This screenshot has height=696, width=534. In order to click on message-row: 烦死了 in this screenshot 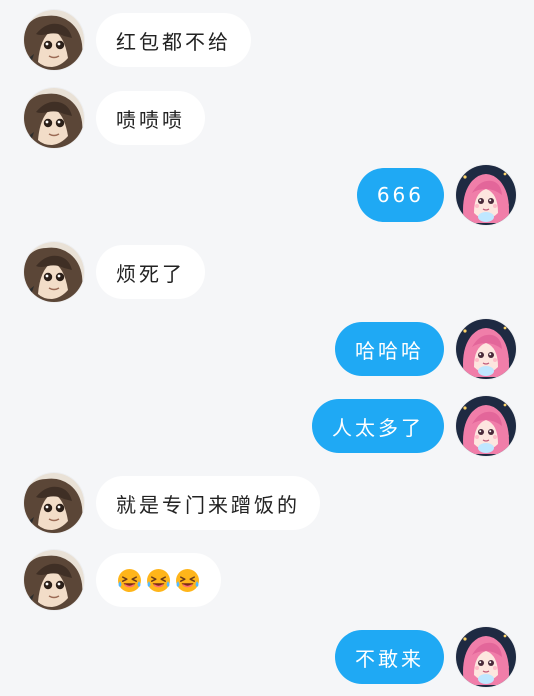, I will do `click(267, 272)`.